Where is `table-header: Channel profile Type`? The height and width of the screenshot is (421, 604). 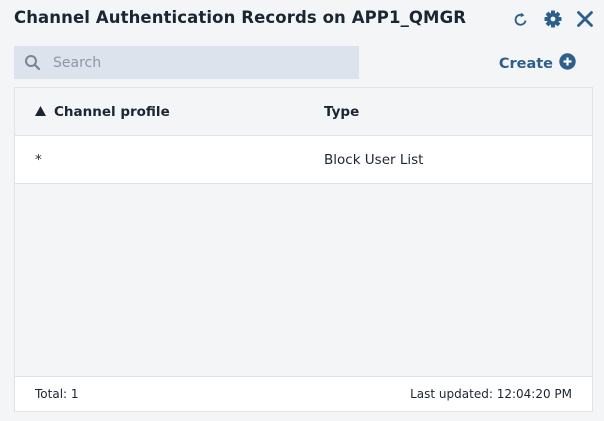
table-header: Channel profile Type is located at coordinates (303, 112).